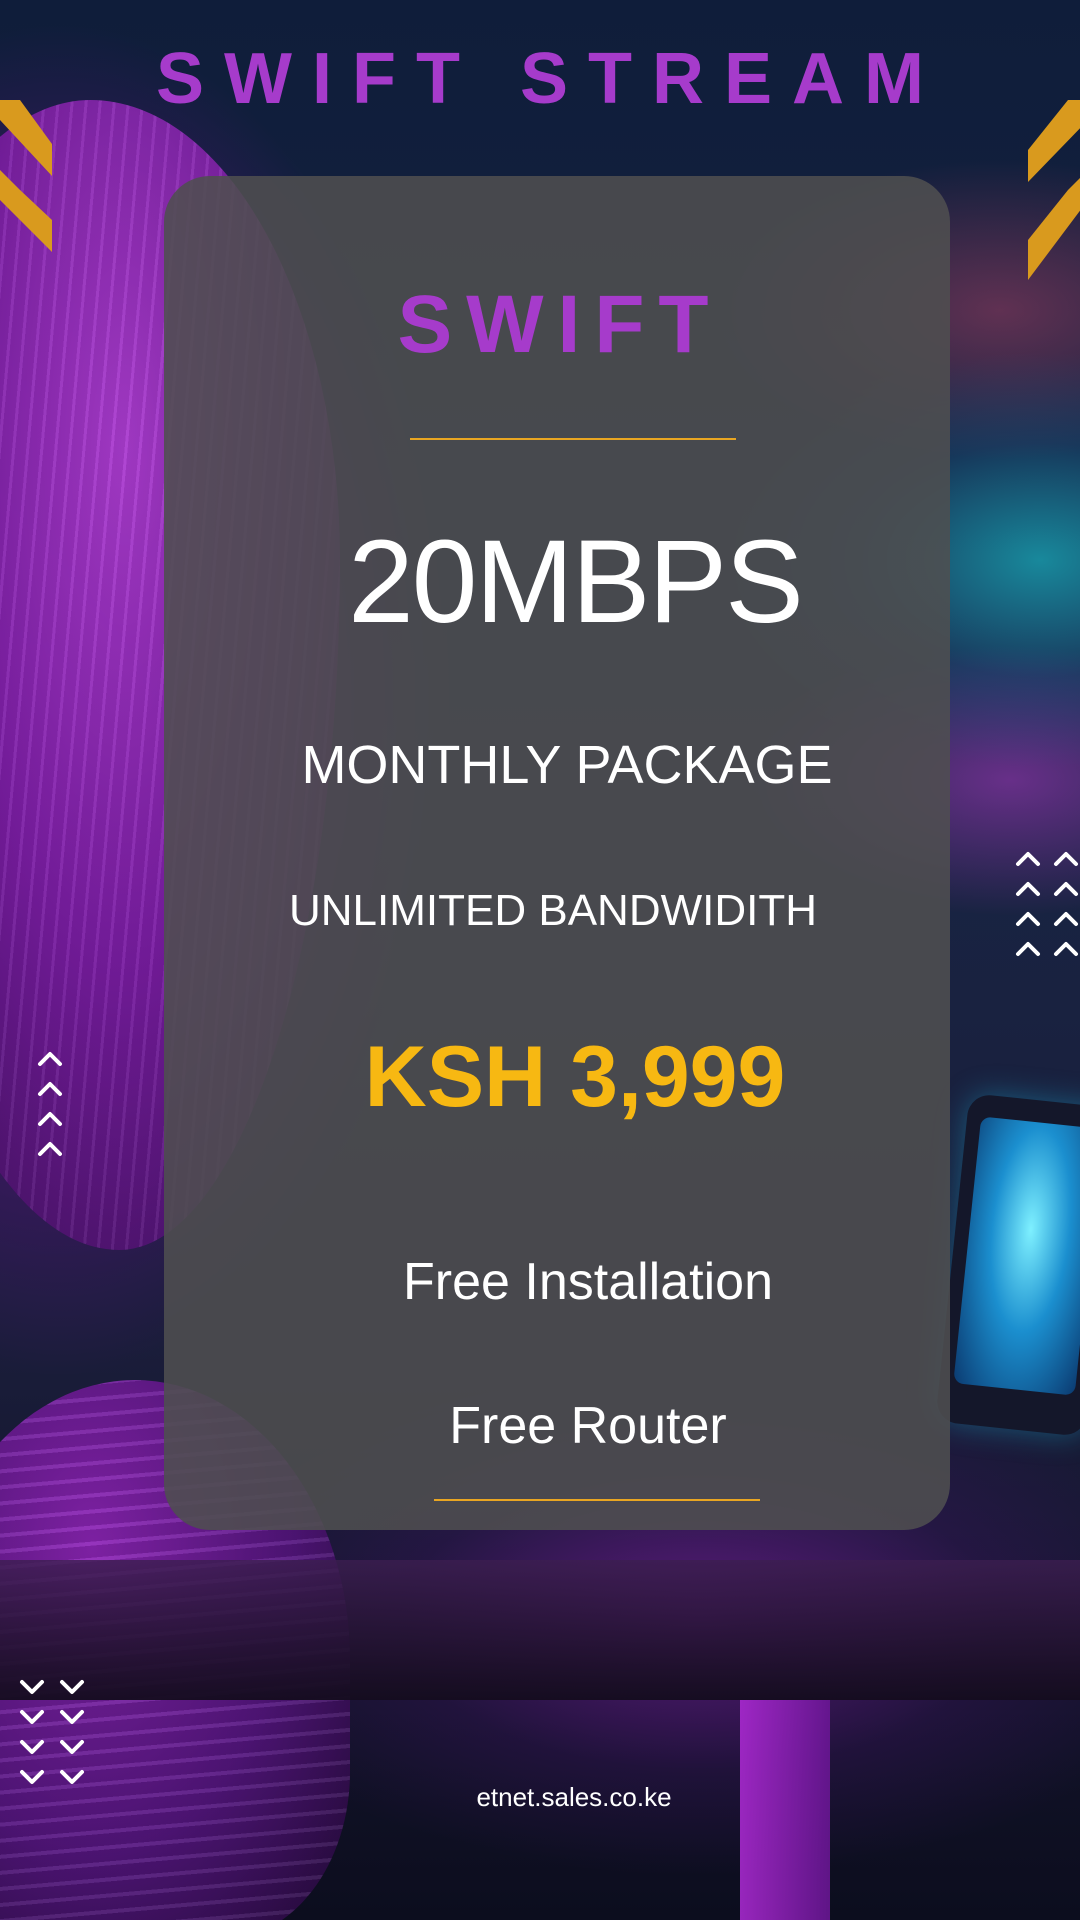  What do you see at coordinates (1054, 190) in the screenshot?
I see `gold-stripes-right-icon` at bounding box center [1054, 190].